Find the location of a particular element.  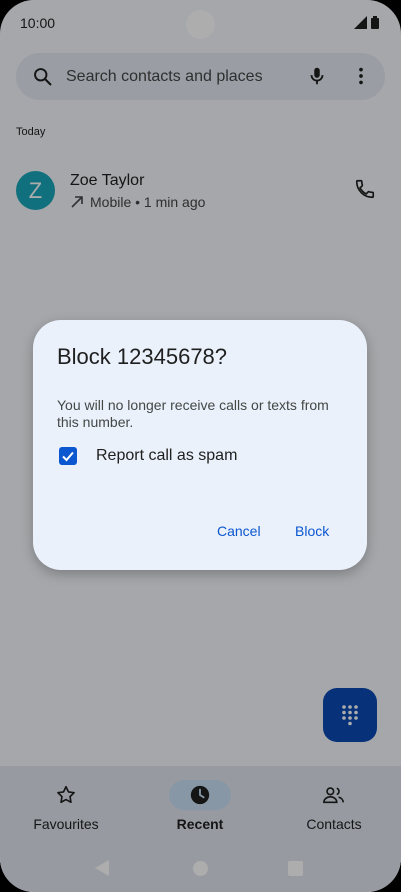

dialog-title: Block 12345678? is located at coordinates (142, 356).